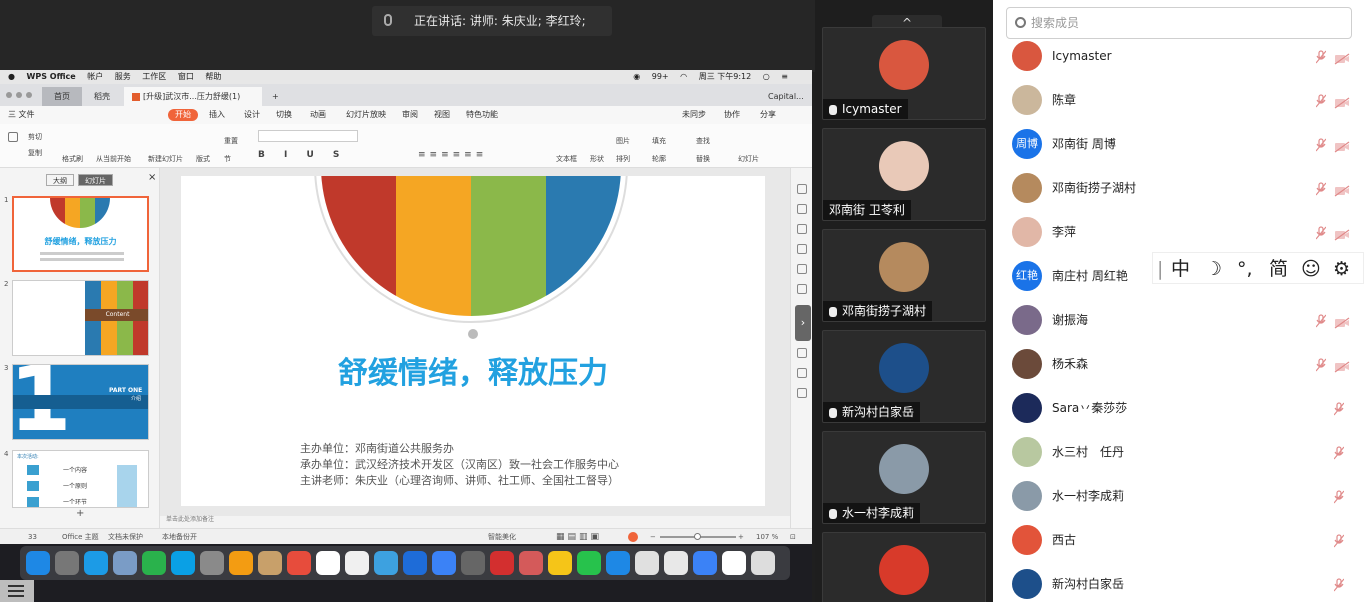 The image size is (1364, 602). What do you see at coordinates (904, 477) in the screenshot?
I see `video-tile: 水一村李成莉` at bounding box center [904, 477].